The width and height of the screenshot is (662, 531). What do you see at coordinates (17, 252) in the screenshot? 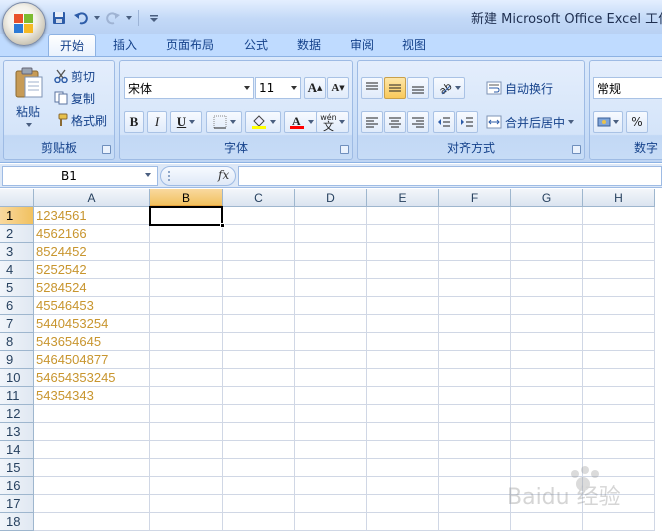
I see `row-header: 3` at bounding box center [17, 252].